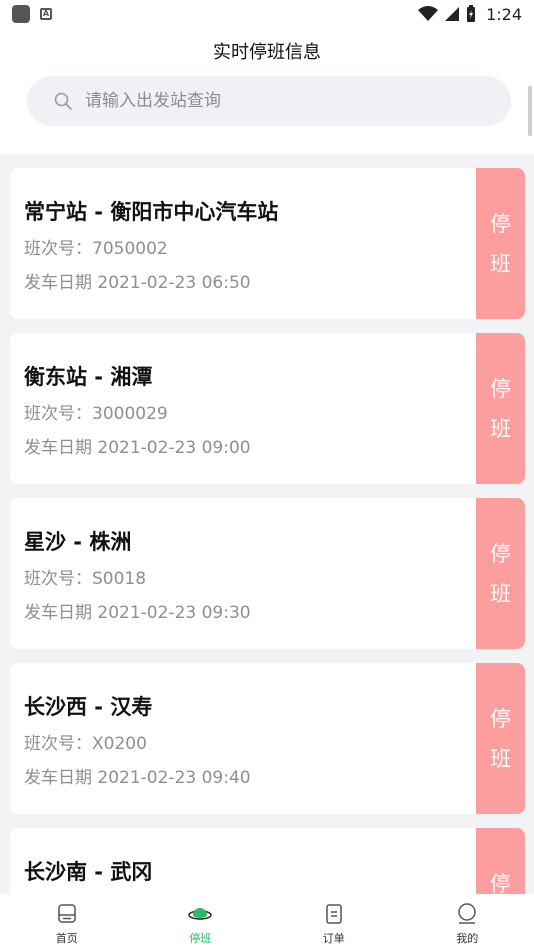  I want to click on trip-route: 长沙西 - 汉寿, so click(88, 707).